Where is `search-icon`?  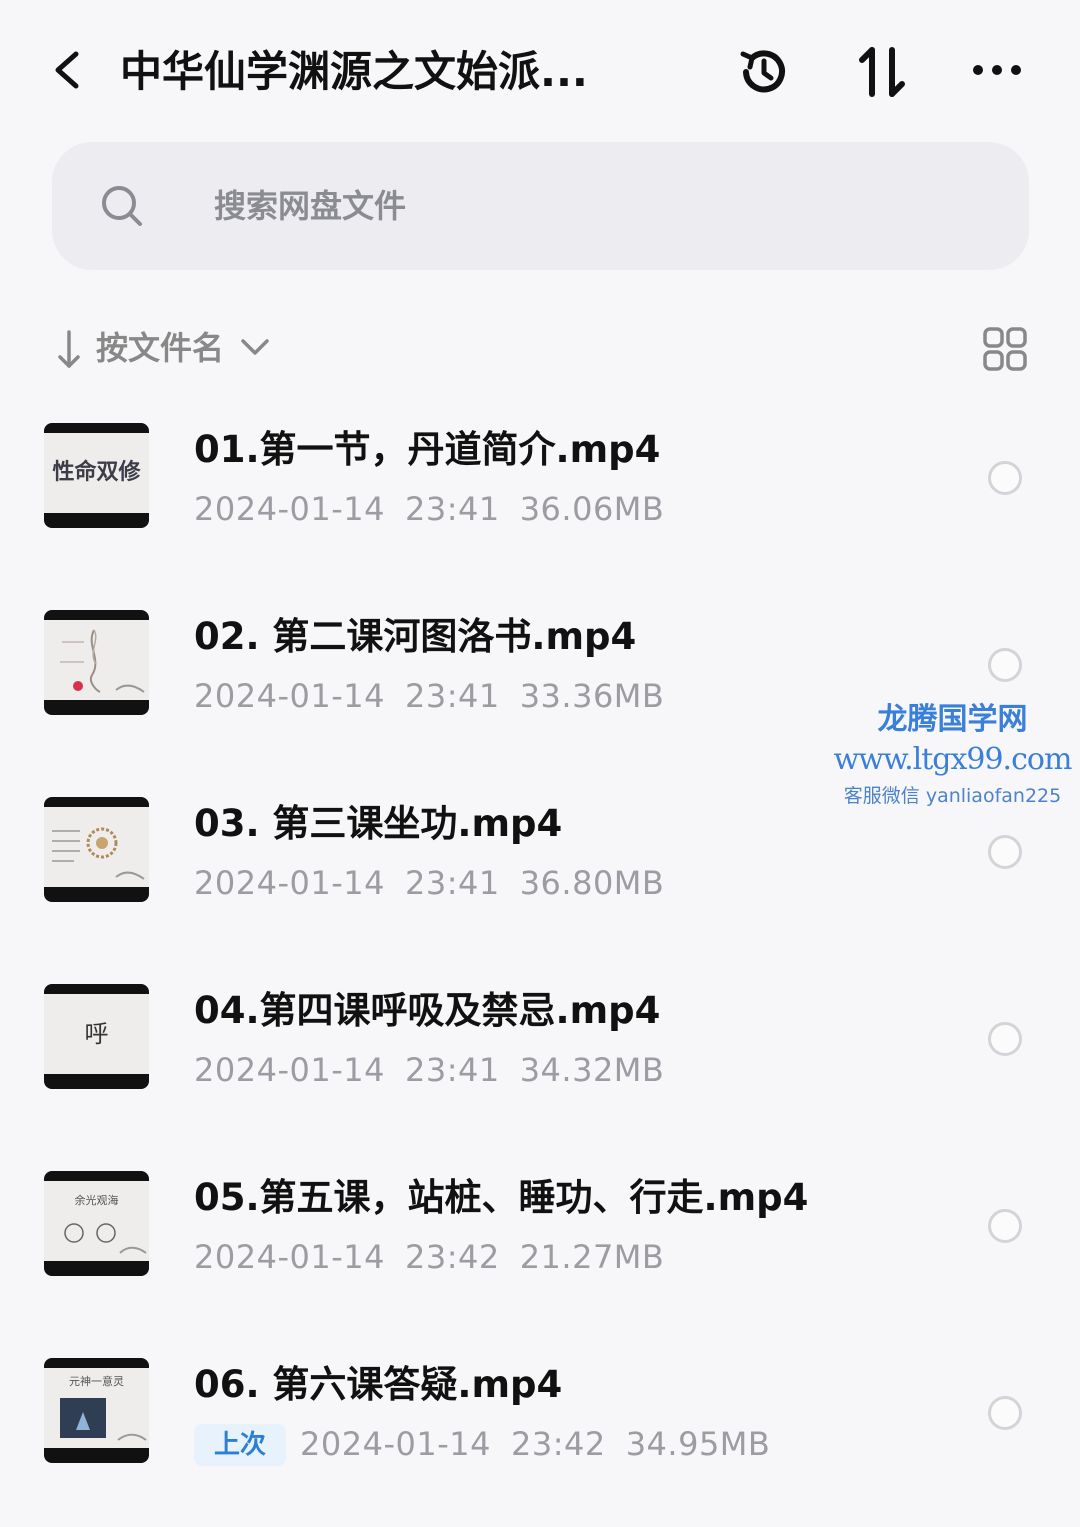
search-icon is located at coordinates (122, 206).